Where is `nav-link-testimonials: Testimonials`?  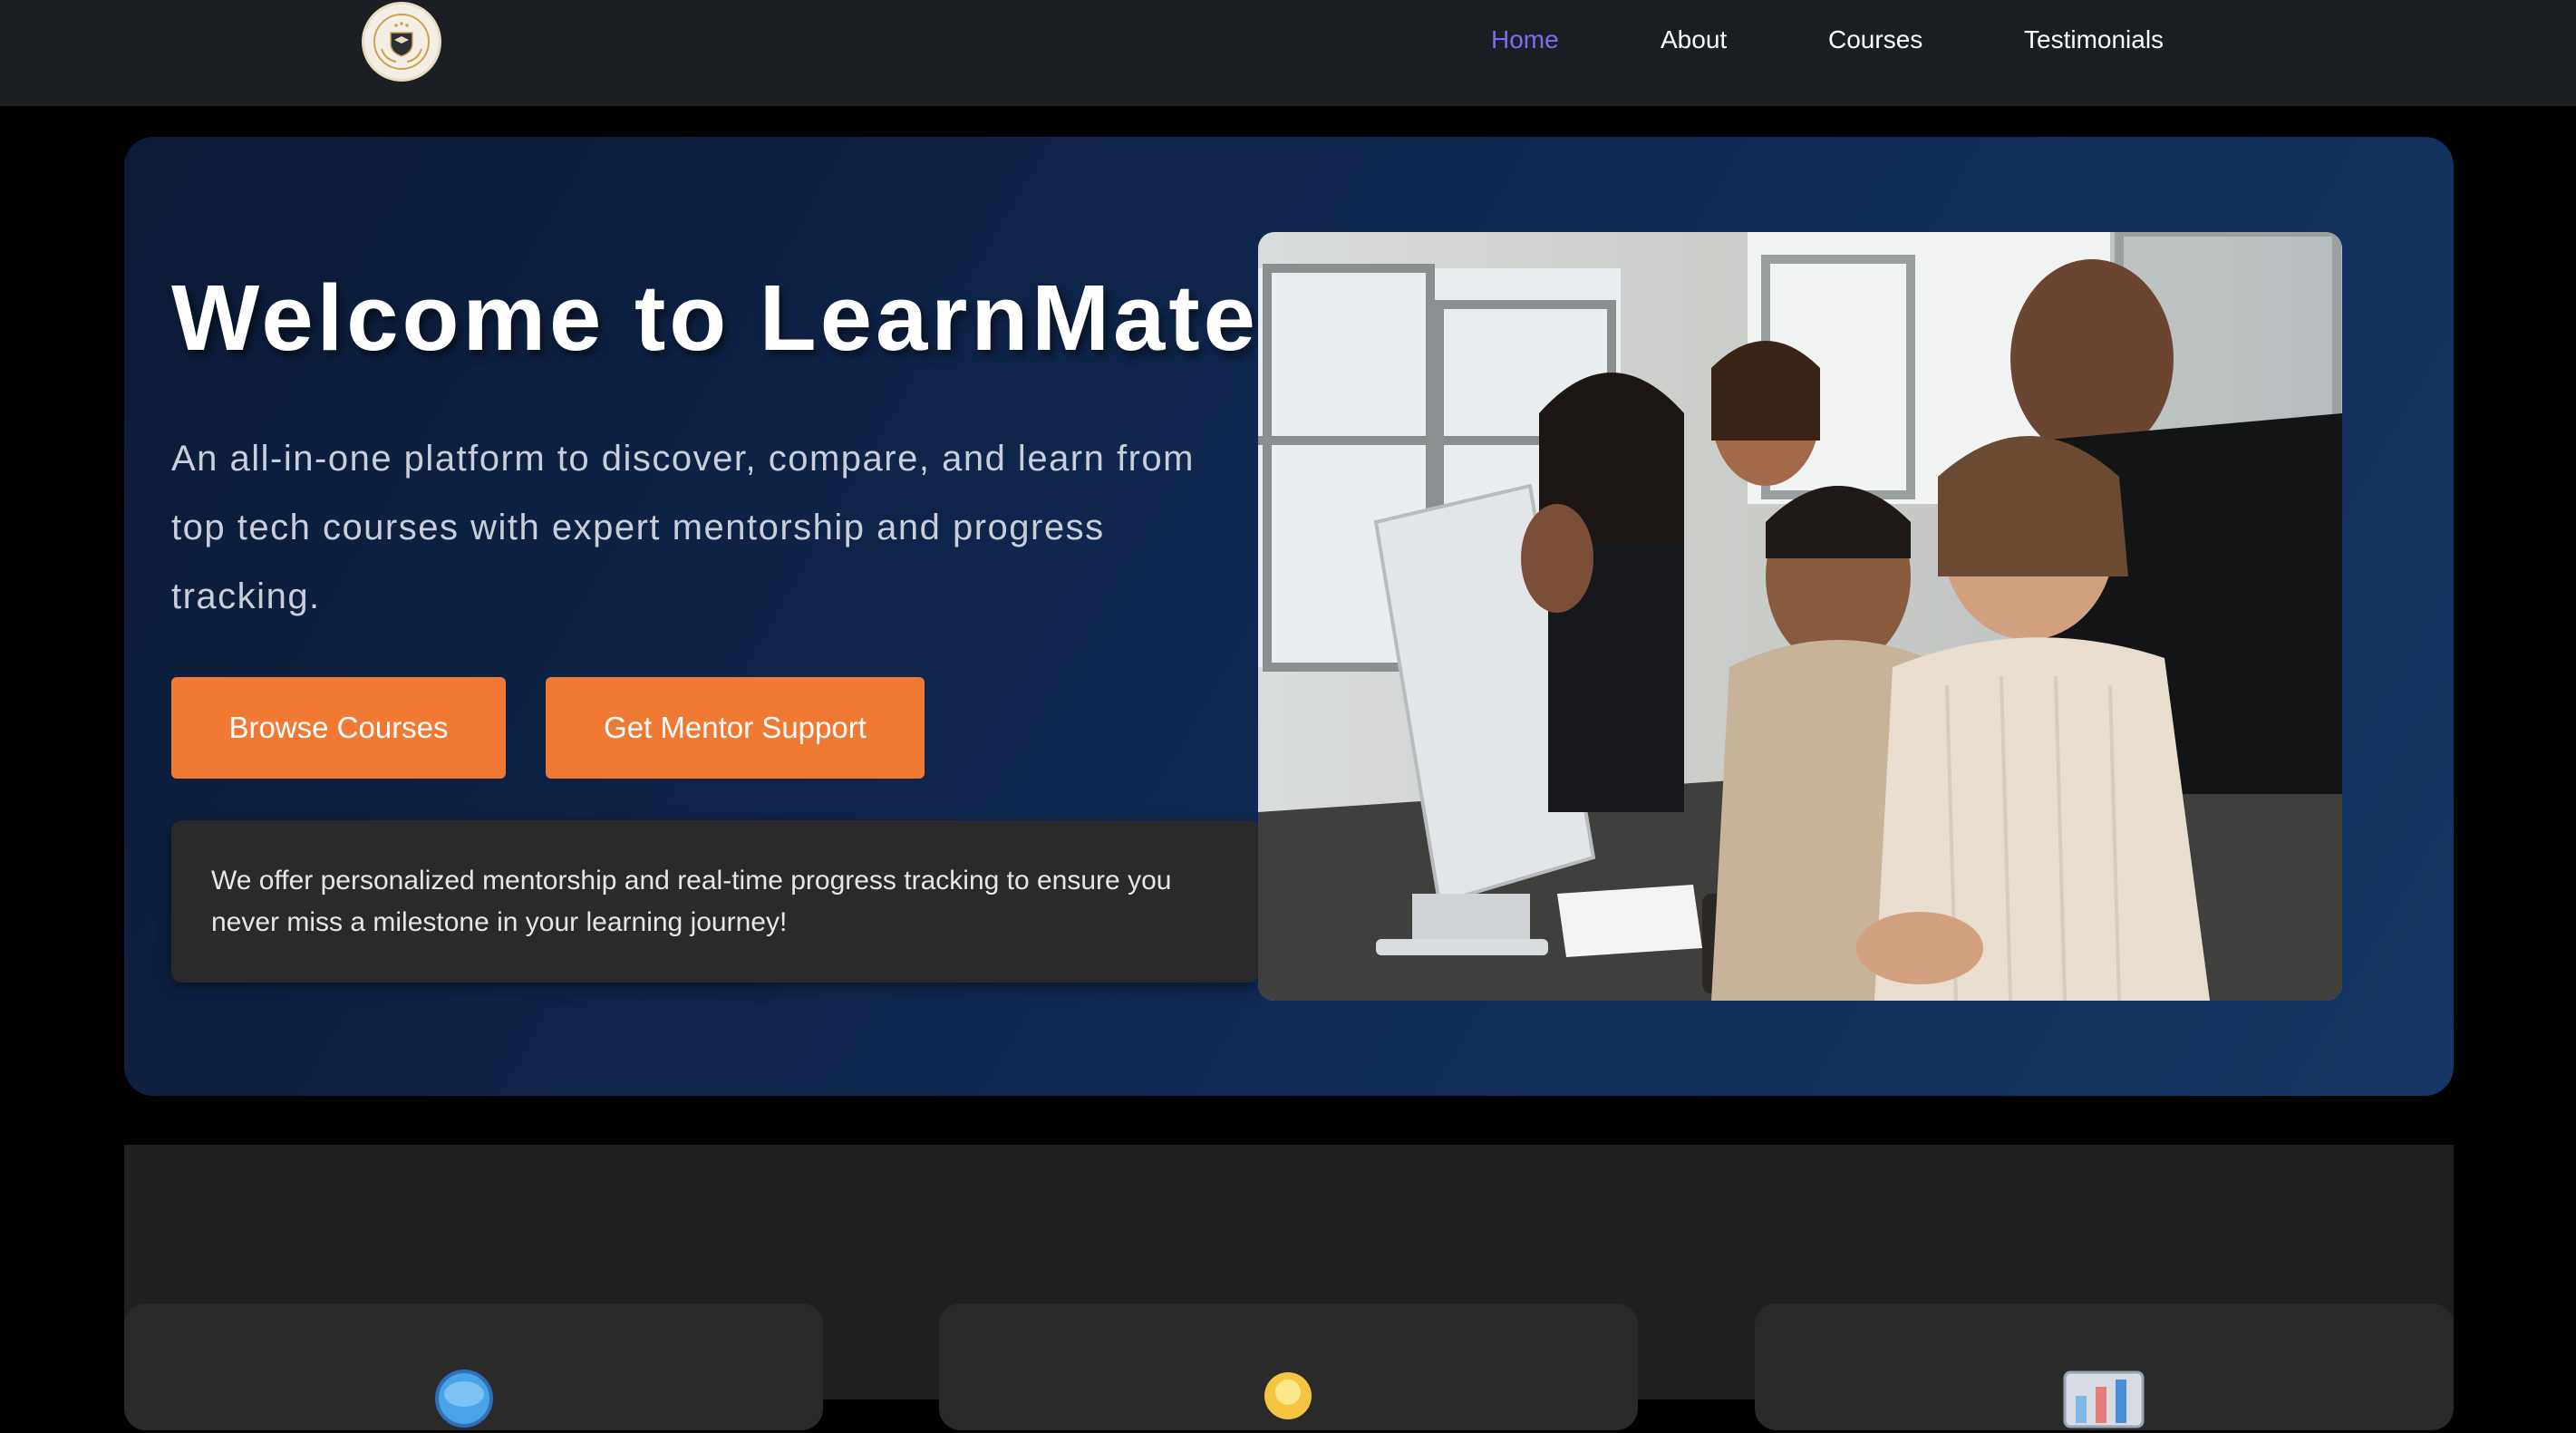
nav-link-testimonials: Testimonials is located at coordinates (2094, 40).